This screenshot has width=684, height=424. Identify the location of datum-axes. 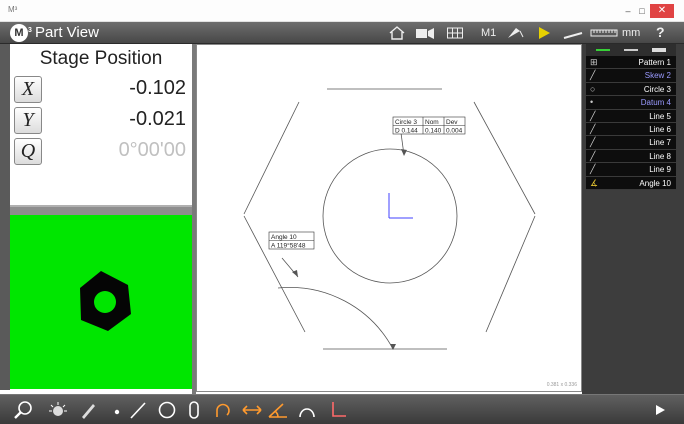
(400, 206).